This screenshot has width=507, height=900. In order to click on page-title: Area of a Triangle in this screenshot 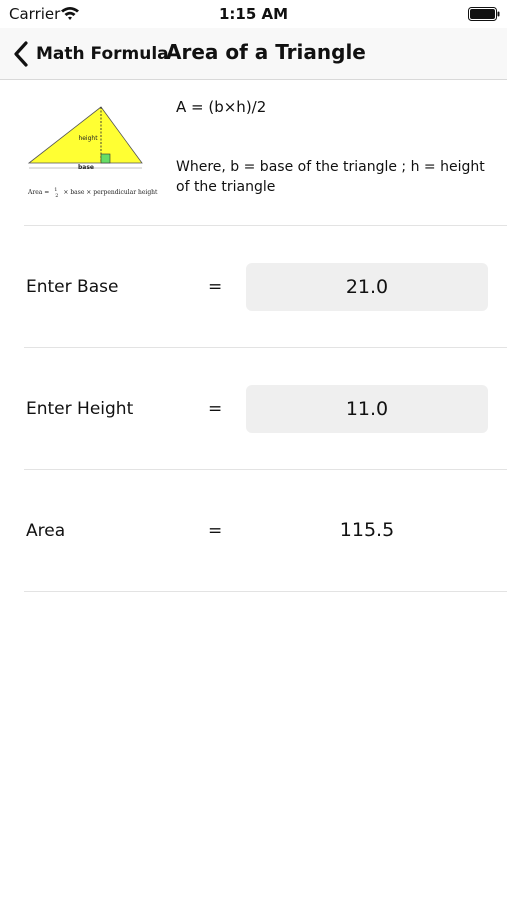, I will do `click(266, 52)`.